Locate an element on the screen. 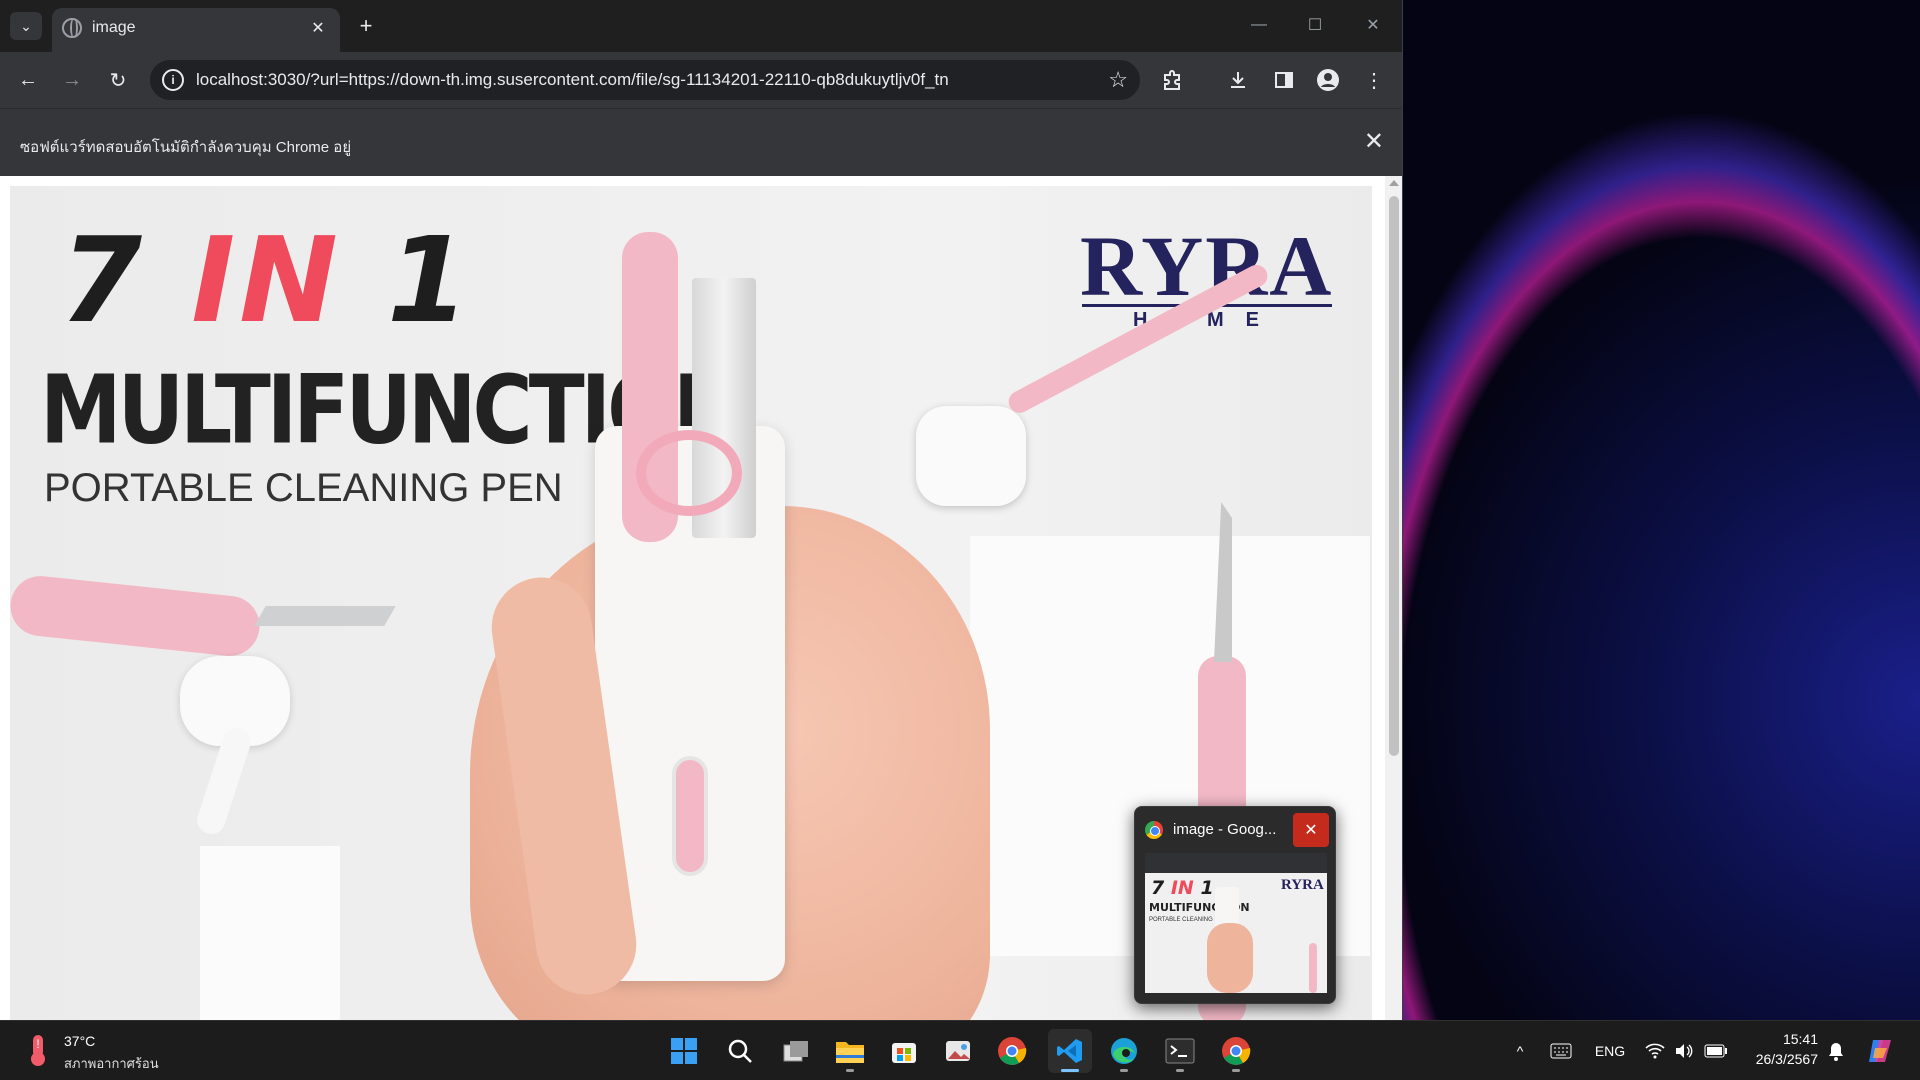 The width and height of the screenshot is (1920, 1080). extensions-icon is located at coordinates (1172, 80).